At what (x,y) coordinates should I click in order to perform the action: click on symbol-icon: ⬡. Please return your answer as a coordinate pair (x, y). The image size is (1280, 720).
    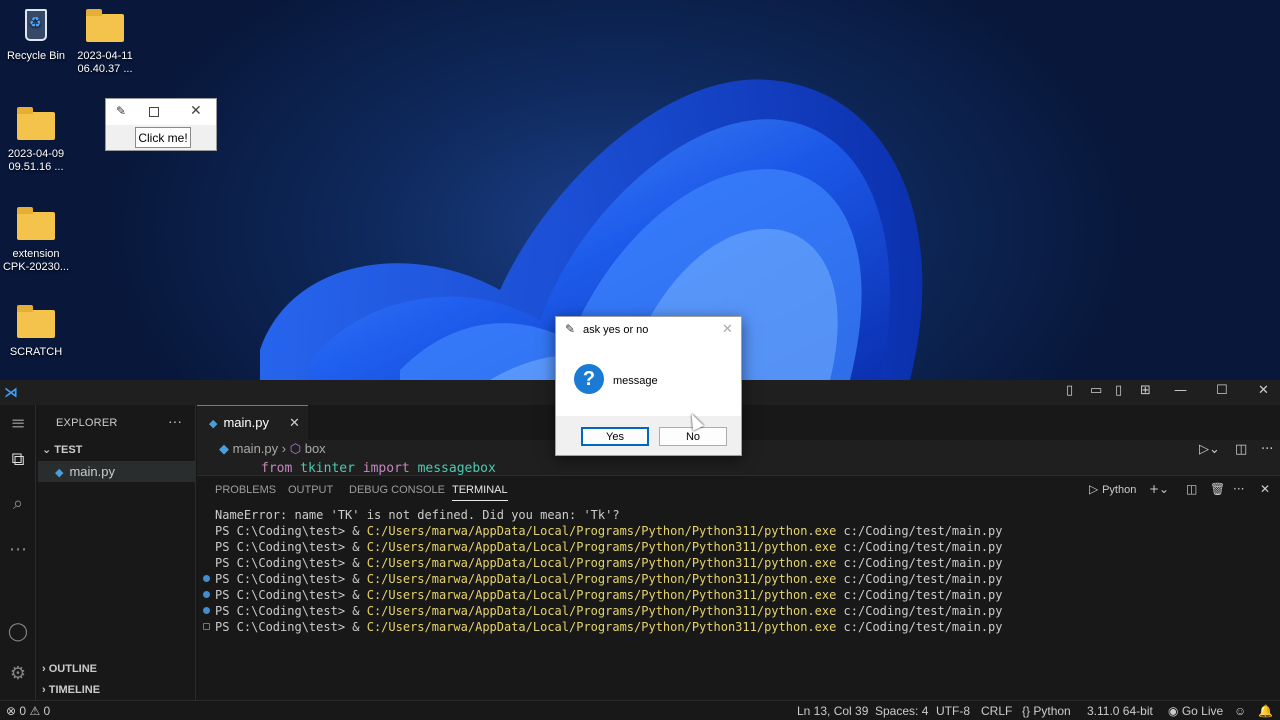
    Looking at the image, I should click on (295, 448).